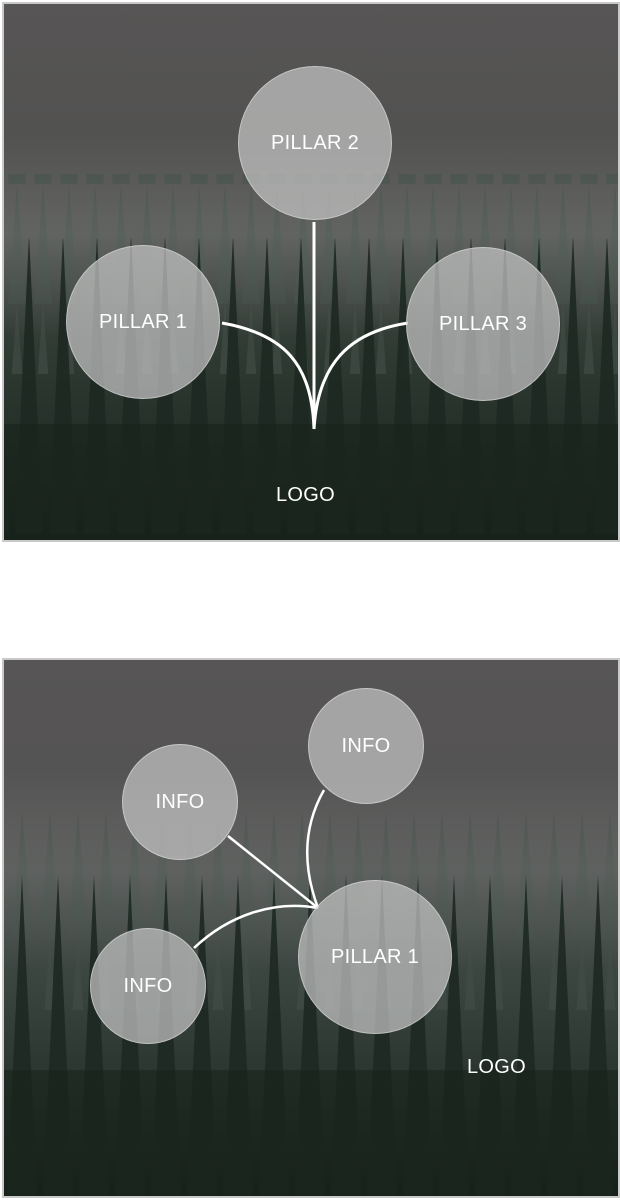  I want to click on pillar-3-label: PILLAR 3, so click(482, 323).